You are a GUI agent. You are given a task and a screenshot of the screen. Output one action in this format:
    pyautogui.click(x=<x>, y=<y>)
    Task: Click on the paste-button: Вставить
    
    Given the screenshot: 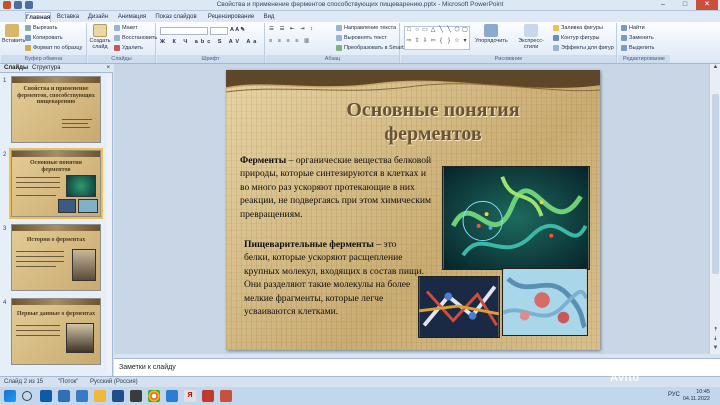 What is the action you would take?
    pyautogui.click(x=13, y=34)
    